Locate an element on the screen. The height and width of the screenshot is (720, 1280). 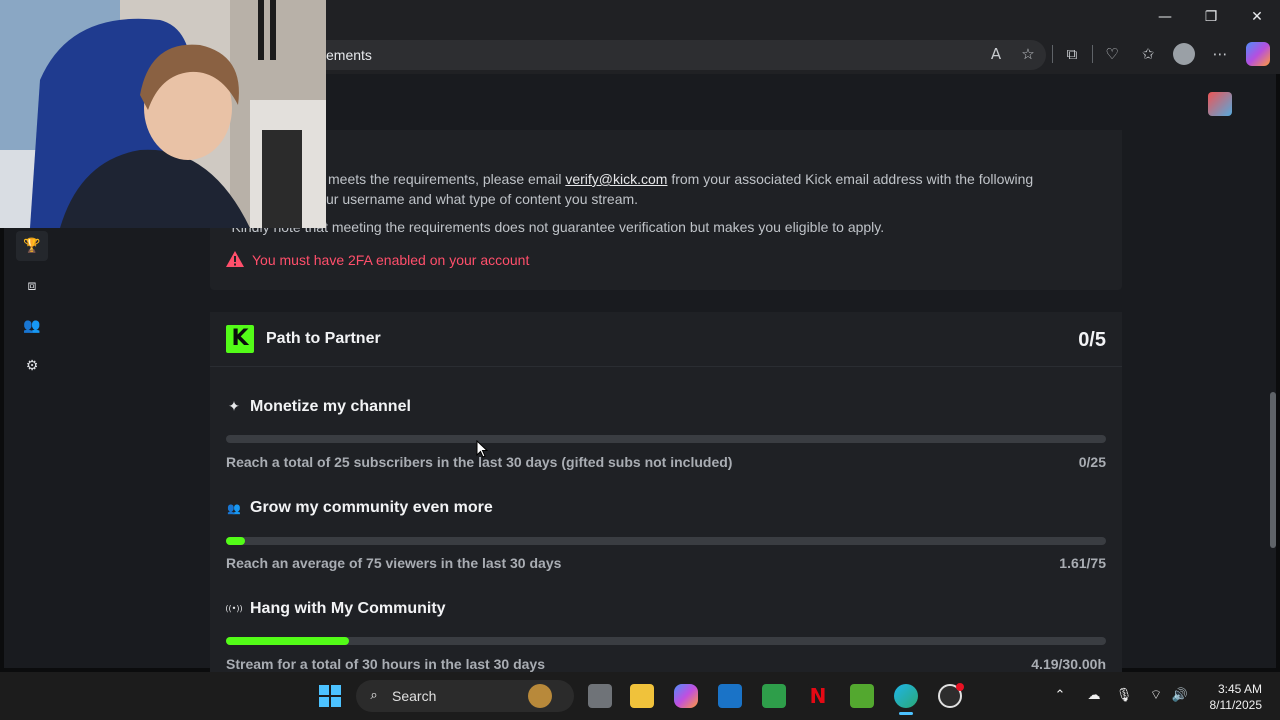
extensions-icon: ⧉ is located at coordinates (1072, 54).